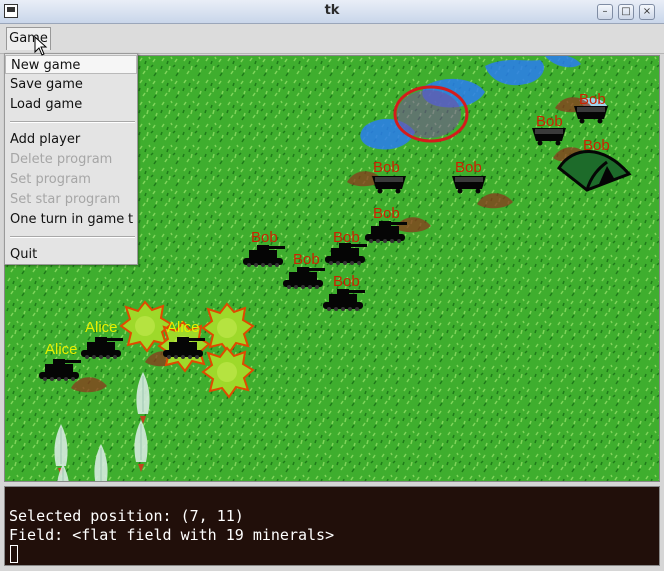 Image resolution: width=664 pixels, height=571 pixels. Describe the element at coordinates (71, 104) in the screenshot. I see `menu-item-load-game: Load game` at that location.